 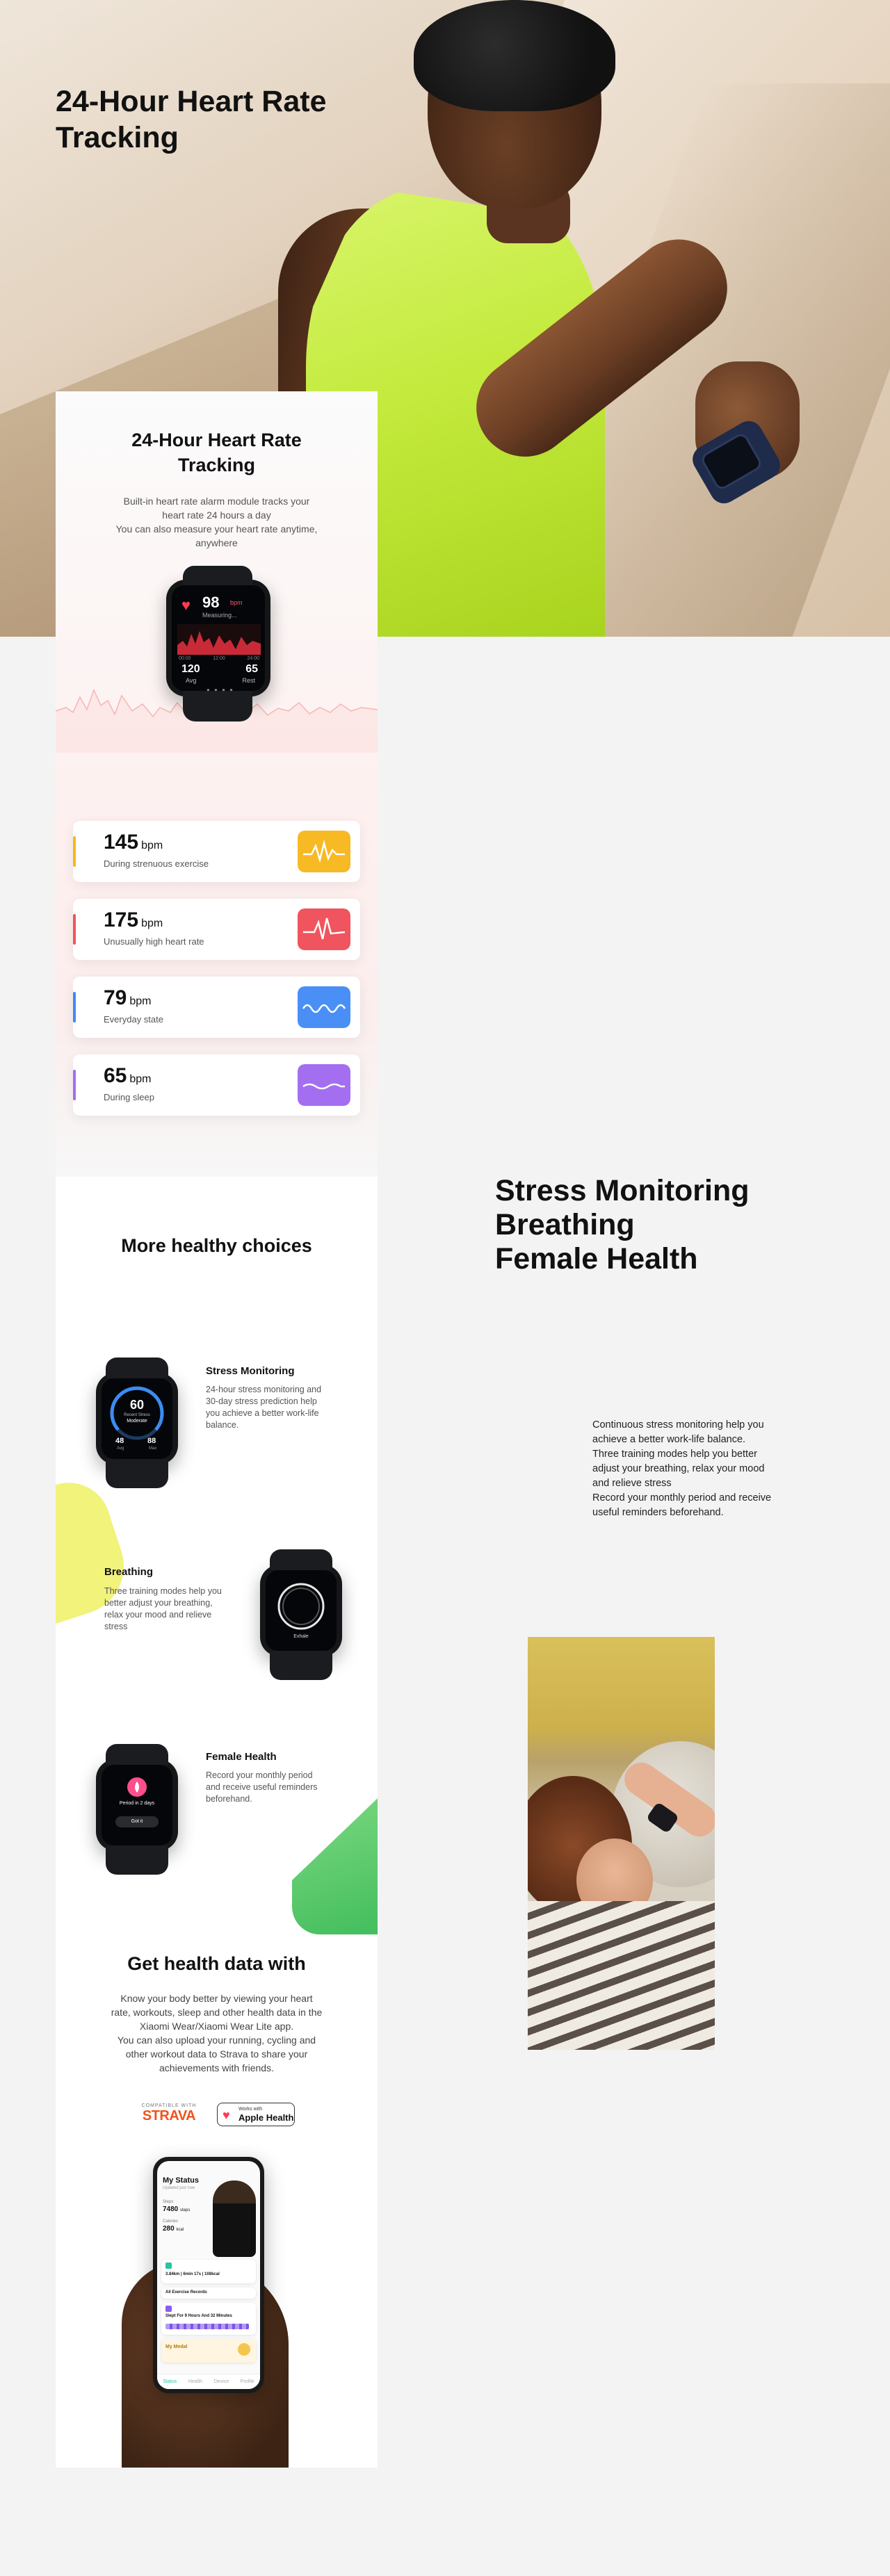 I want to click on sleep-chart, so click(x=207, y=2326).